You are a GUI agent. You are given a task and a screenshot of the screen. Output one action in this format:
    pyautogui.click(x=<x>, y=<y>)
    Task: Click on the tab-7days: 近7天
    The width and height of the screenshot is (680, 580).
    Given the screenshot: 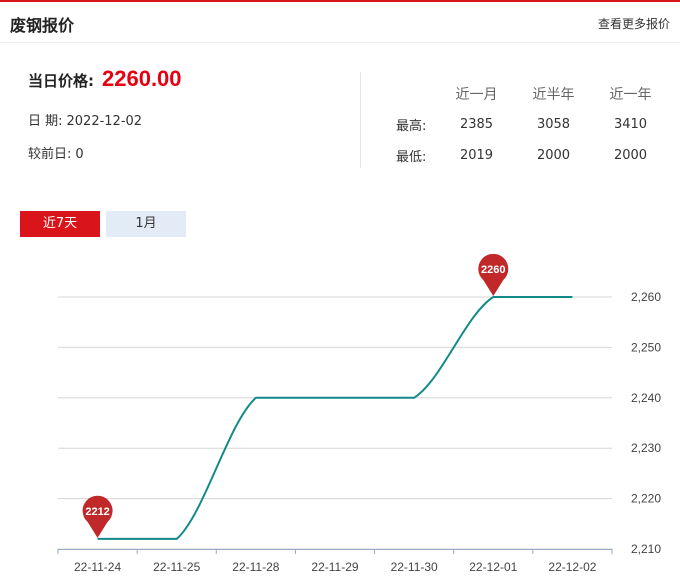 What is the action you would take?
    pyautogui.click(x=60, y=224)
    